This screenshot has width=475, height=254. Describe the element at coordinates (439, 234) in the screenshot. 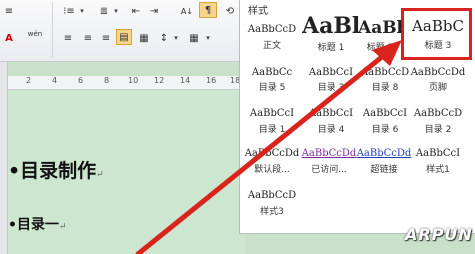

I see `watermark-logo: ARPUN` at that location.